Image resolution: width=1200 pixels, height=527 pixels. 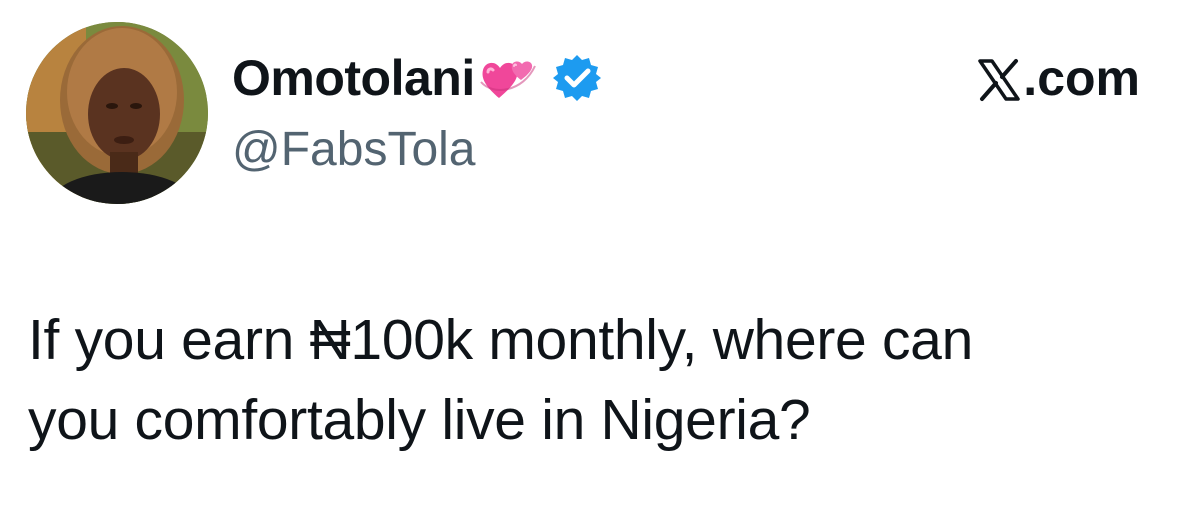 I want to click on x-logo-icon, so click(x=999, y=78).